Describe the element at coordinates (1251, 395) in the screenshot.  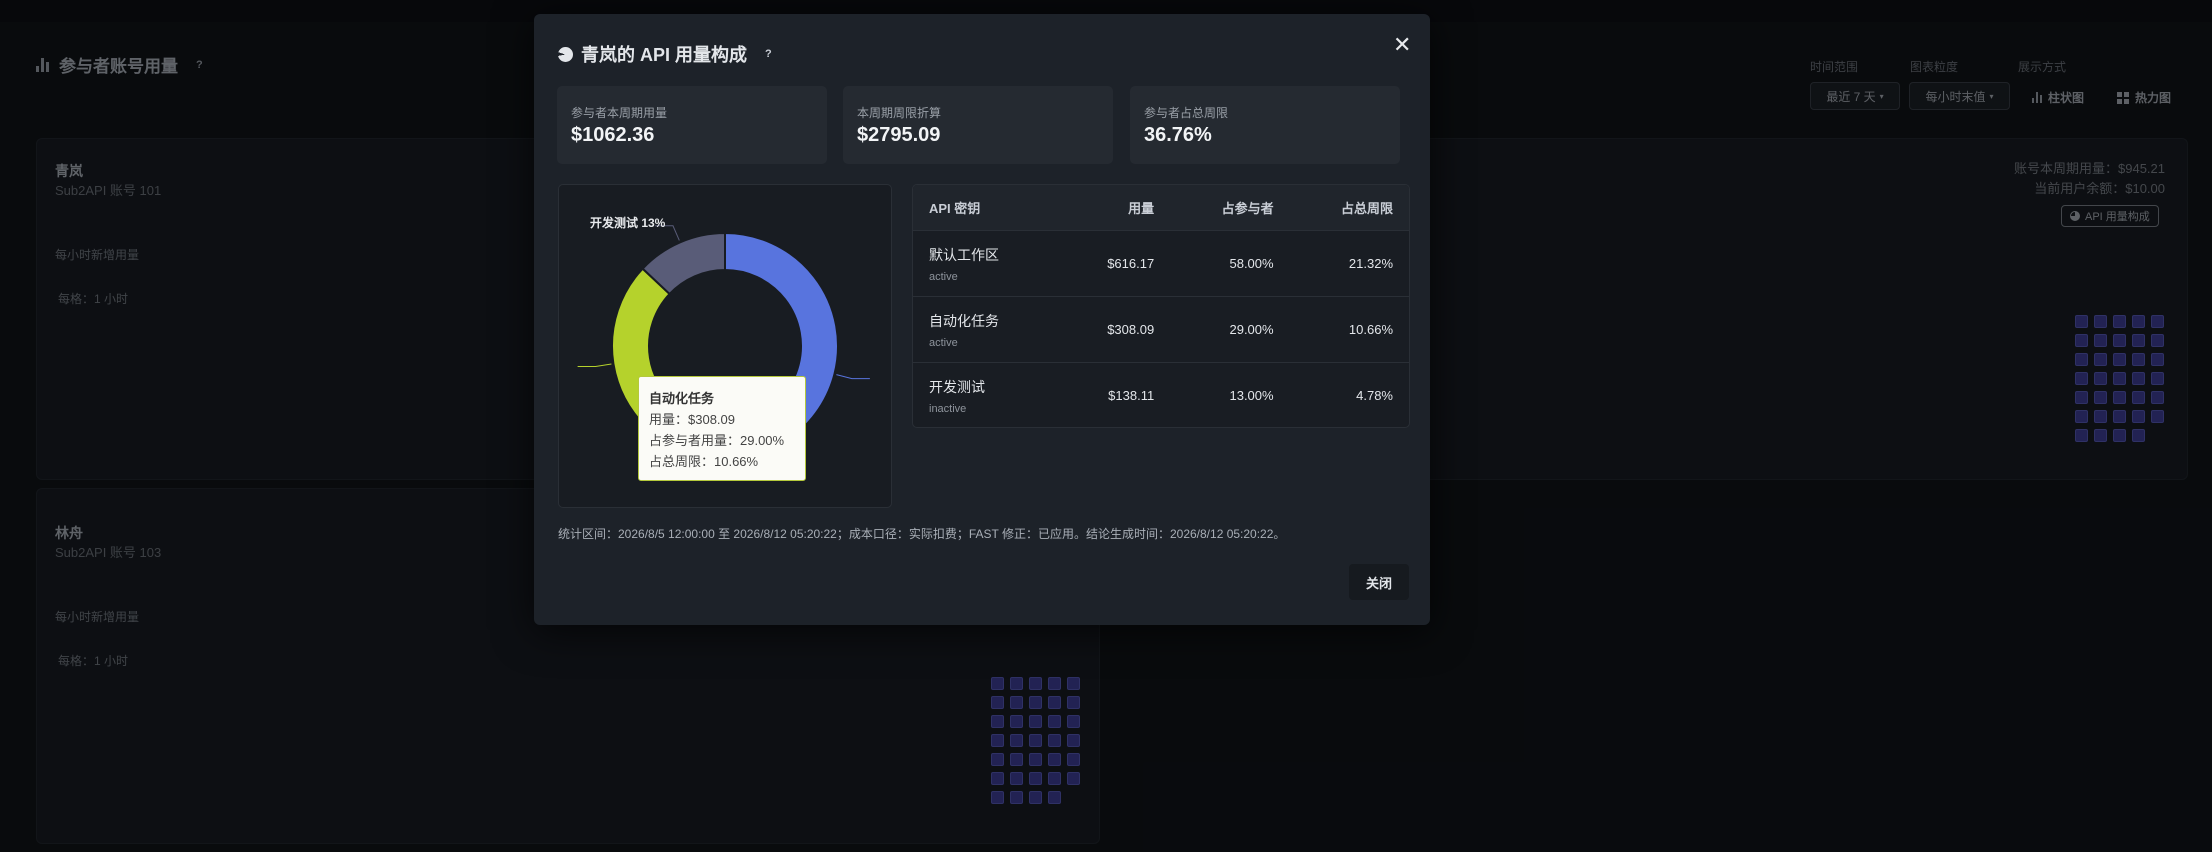
I see `key-pct-participant: 13.00%` at that location.